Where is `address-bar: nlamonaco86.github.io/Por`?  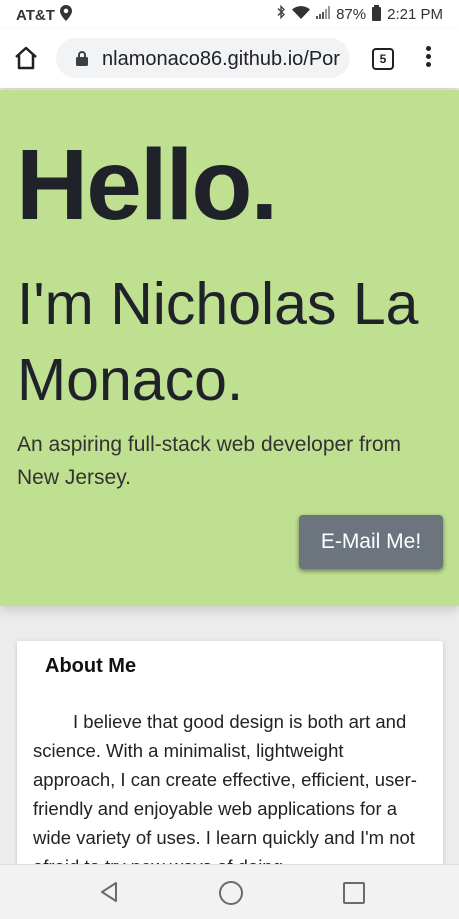
address-bar: nlamonaco86.github.io/Por is located at coordinates (203, 58).